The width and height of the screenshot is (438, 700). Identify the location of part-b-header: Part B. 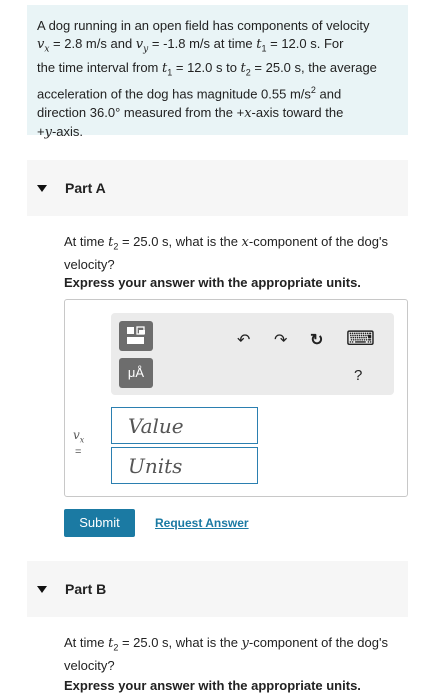
(217, 589).